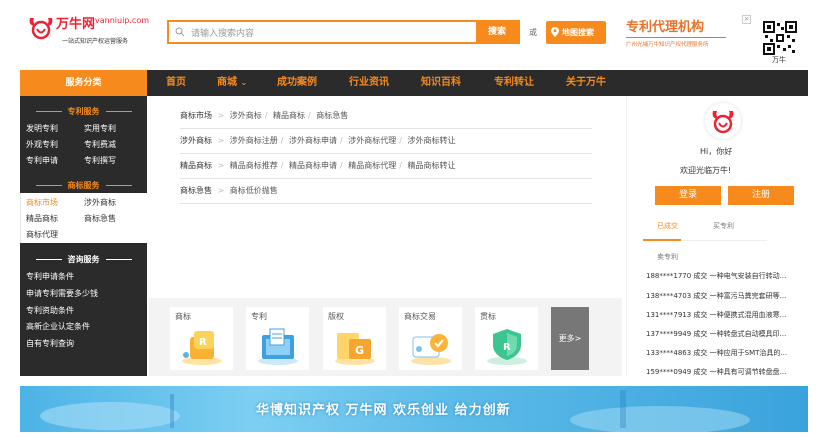 The width and height of the screenshot is (828, 437). What do you see at coordinates (662, 240) in the screenshot?
I see `active-tab-indicator` at bounding box center [662, 240].